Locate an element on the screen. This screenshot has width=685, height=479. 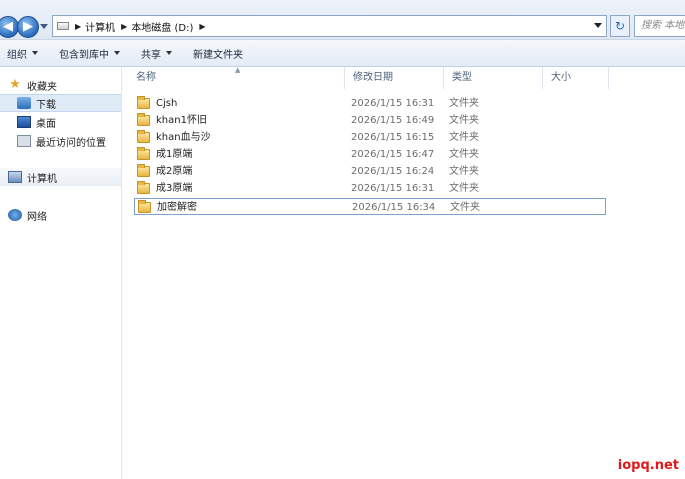
sidebar-item-favorites: ★ 收藏夹 is located at coordinates (32, 85).